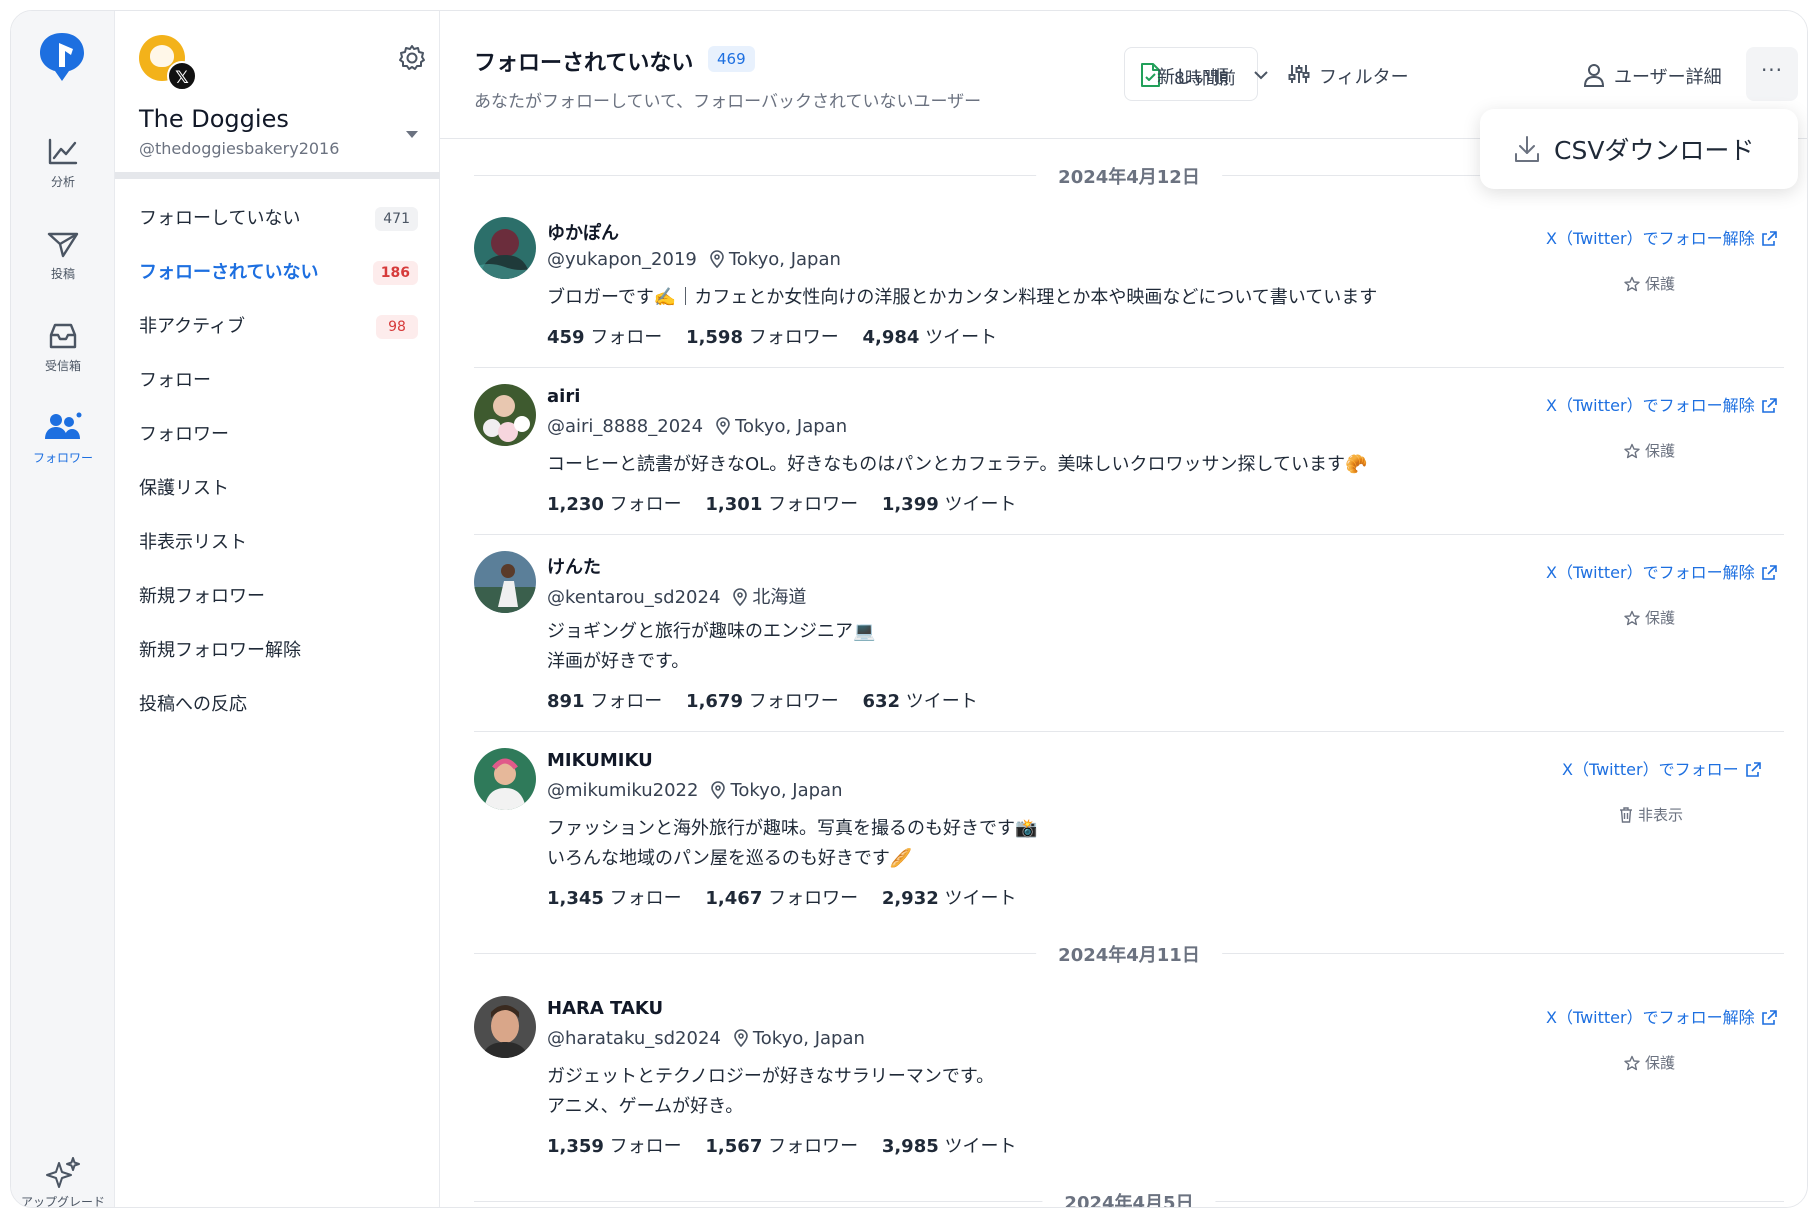 Image resolution: width=1818 pixels, height=1218 pixels. What do you see at coordinates (63, 438) in the screenshot?
I see `rail-followers: フォロワー` at bounding box center [63, 438].